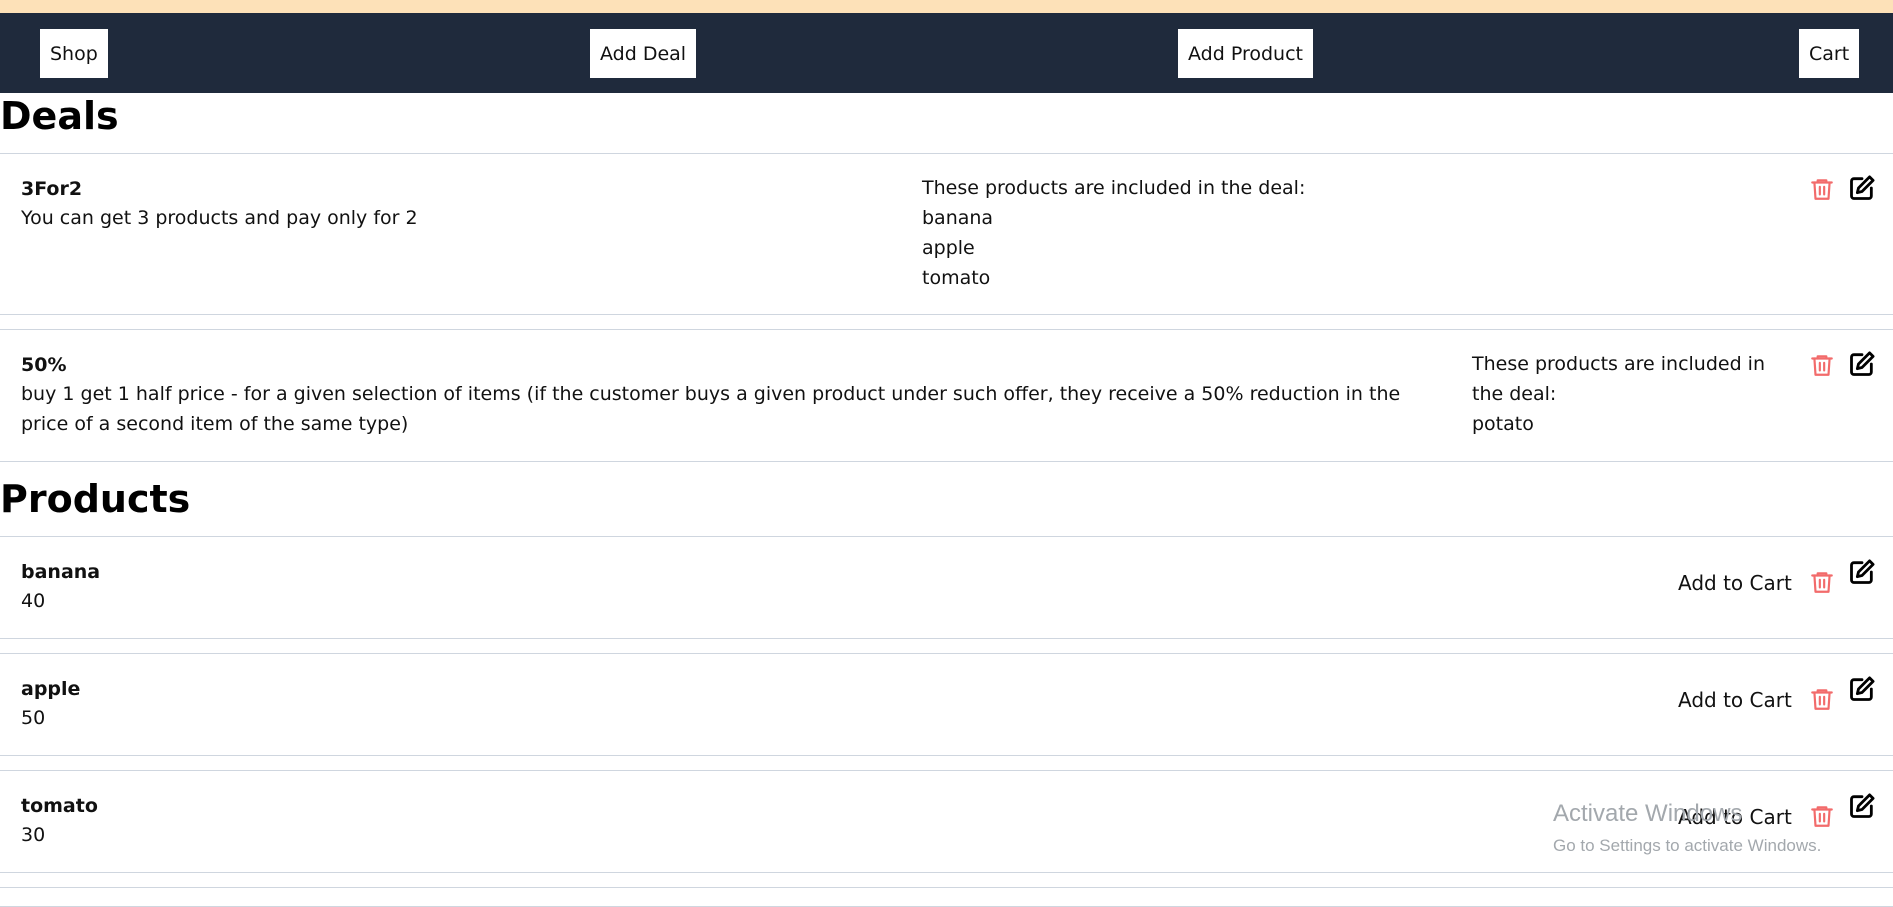  I want to click on shop-button: Shop, so click(74, 53).